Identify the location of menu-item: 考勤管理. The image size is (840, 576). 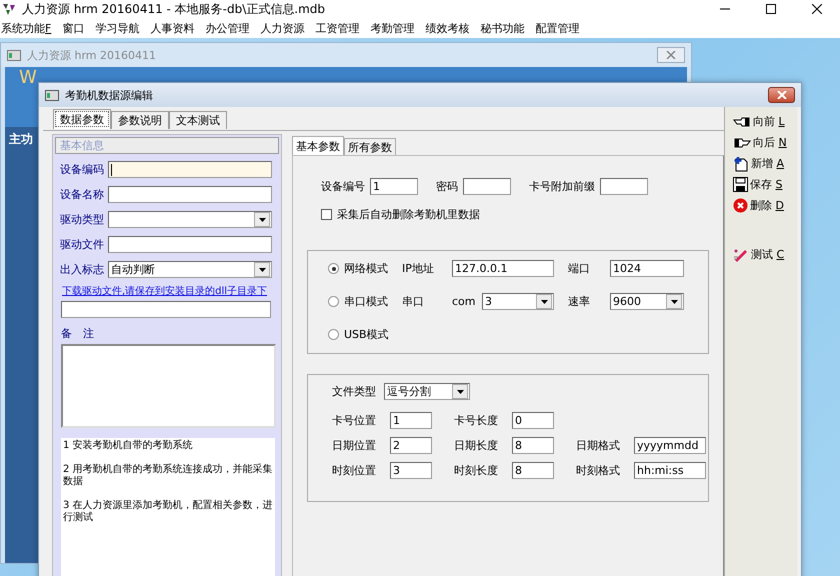
(392, 28).